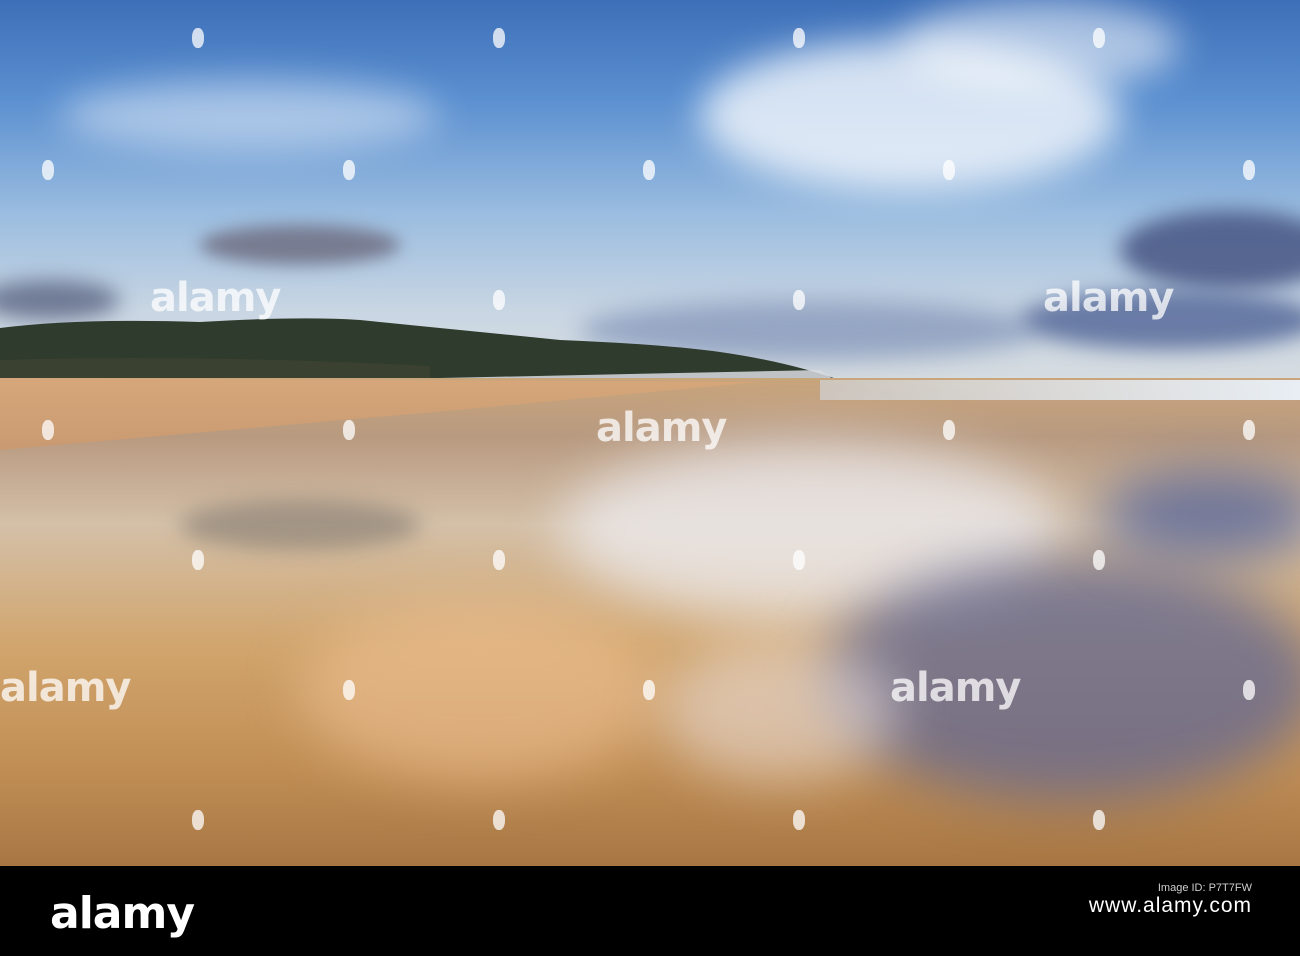 This screenshot has height=956, width=1300. Describe the element at coordinates (1204, 888) in the screenshot. I see `image-id-label: Image ID: P7T7FW` at that location.